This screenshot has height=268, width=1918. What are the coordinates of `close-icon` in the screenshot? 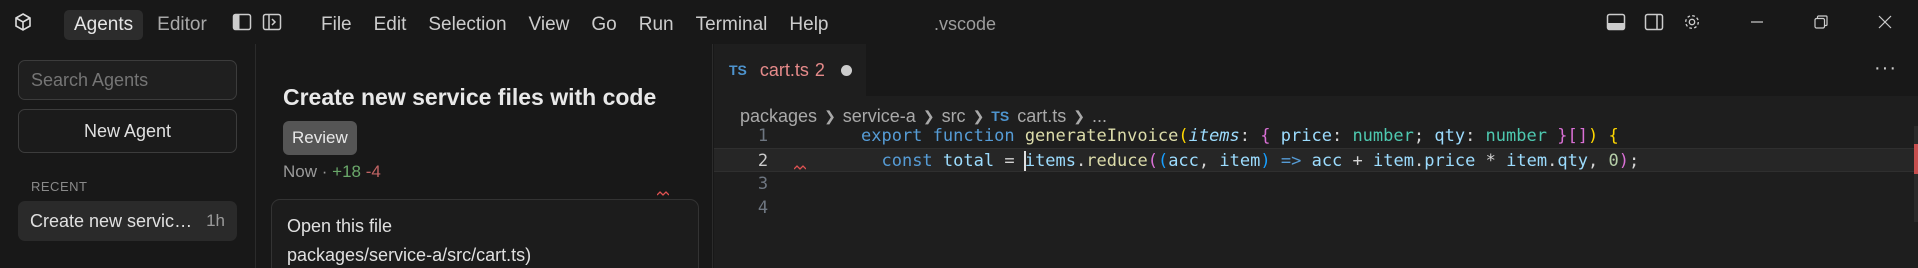 It's located at (1885, 22).